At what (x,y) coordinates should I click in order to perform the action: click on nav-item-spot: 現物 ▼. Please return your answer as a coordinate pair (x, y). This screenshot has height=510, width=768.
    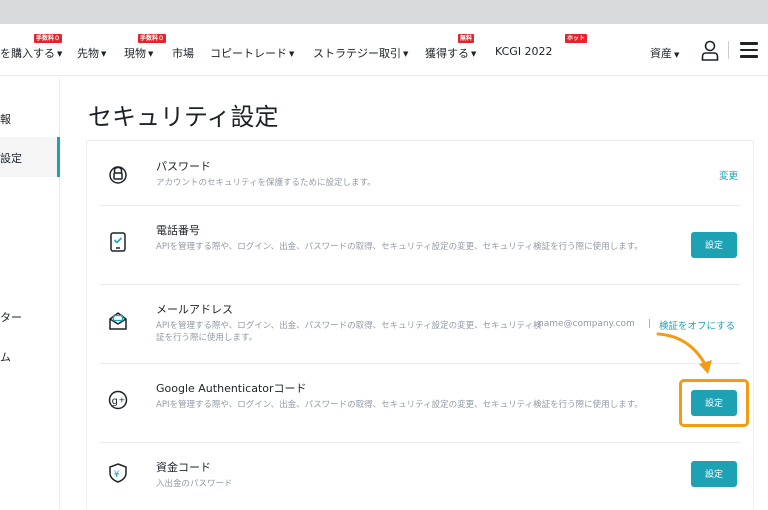
    Looking at the image, I should click on (138, 53).